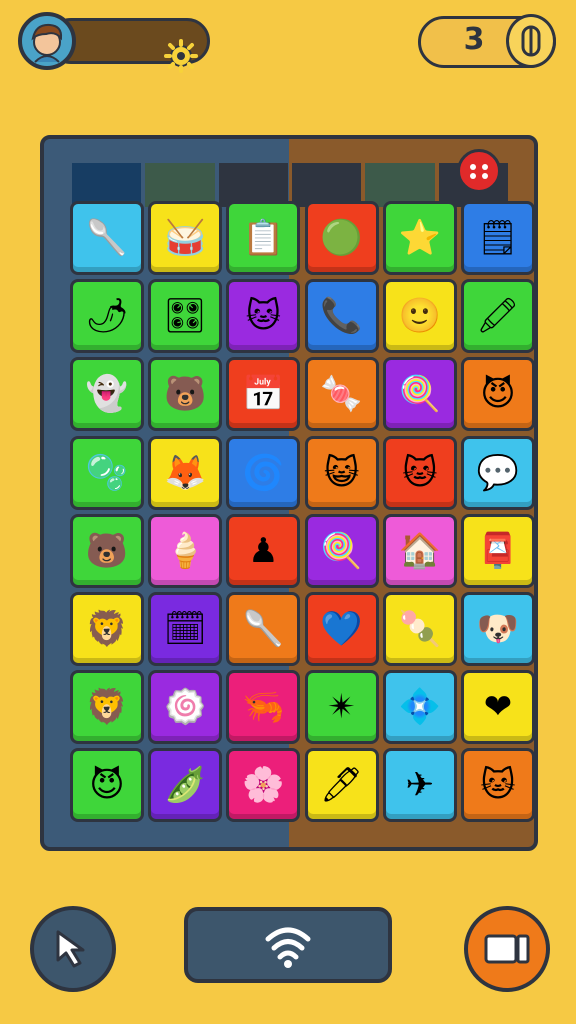 The image size is (576, 1024). I want to click on tile-icon: ❤, so click(498, 707).